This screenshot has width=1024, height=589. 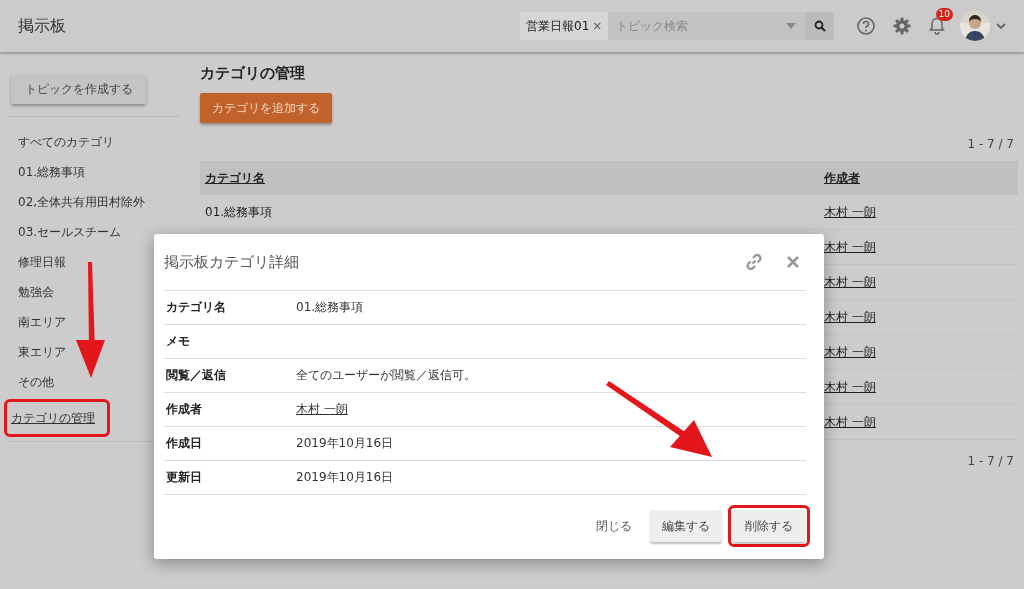 What do you see at coordinates (239, 211) in the screenshot?
I see `table-cell: 01.総務事項` at bounding box center [239, 211].